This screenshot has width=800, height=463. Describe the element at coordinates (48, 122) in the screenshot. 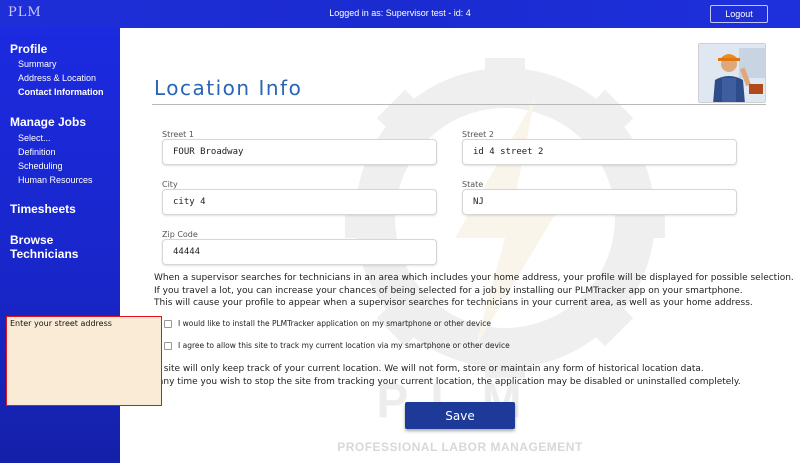

I see `sidebar-section-manage-jobs: Manage Jobs` at that location.